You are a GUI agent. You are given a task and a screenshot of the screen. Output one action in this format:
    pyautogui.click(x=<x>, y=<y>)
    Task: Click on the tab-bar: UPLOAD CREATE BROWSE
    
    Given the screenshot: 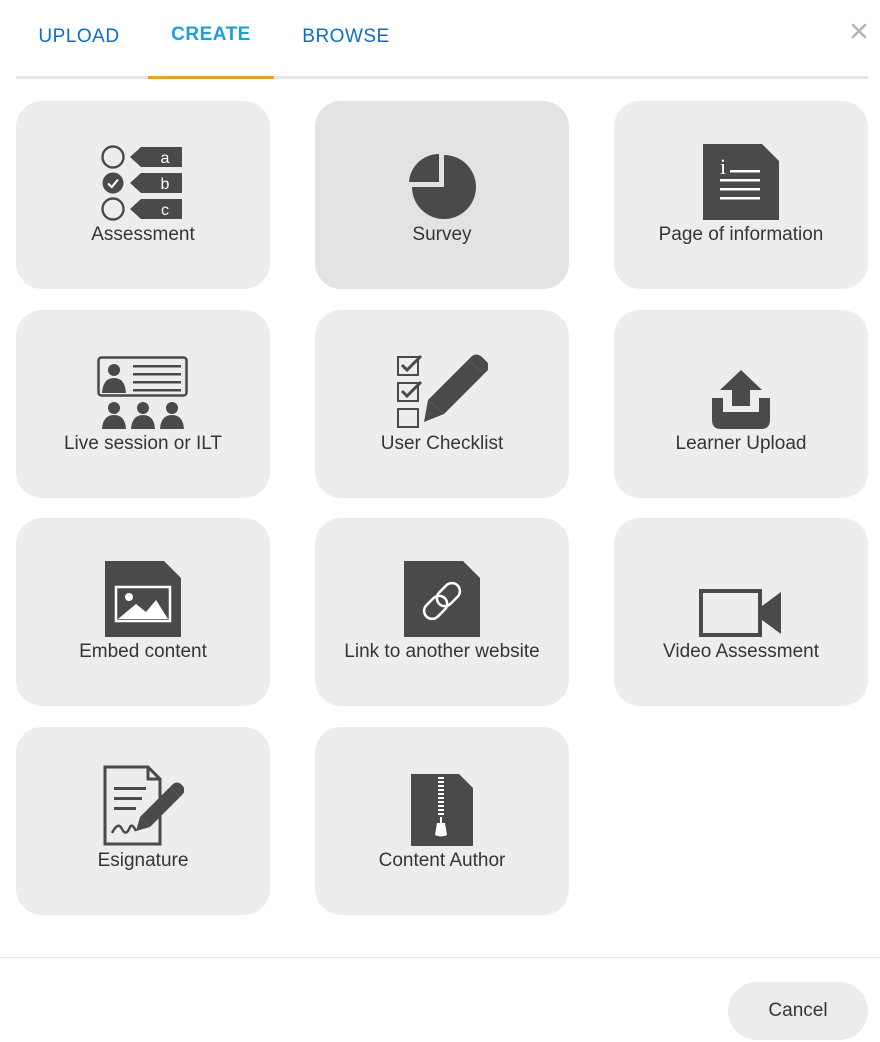 What is the action you would take?
    pyautogui.click(x=442, y=39)
    